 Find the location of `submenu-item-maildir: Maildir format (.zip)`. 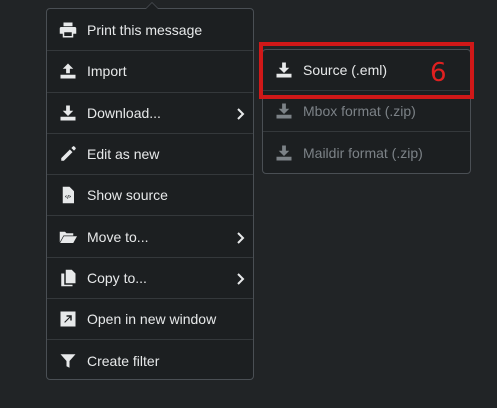

submenu-item-maildir: Maildir format (.zip) is located at coordinates (366, 152).